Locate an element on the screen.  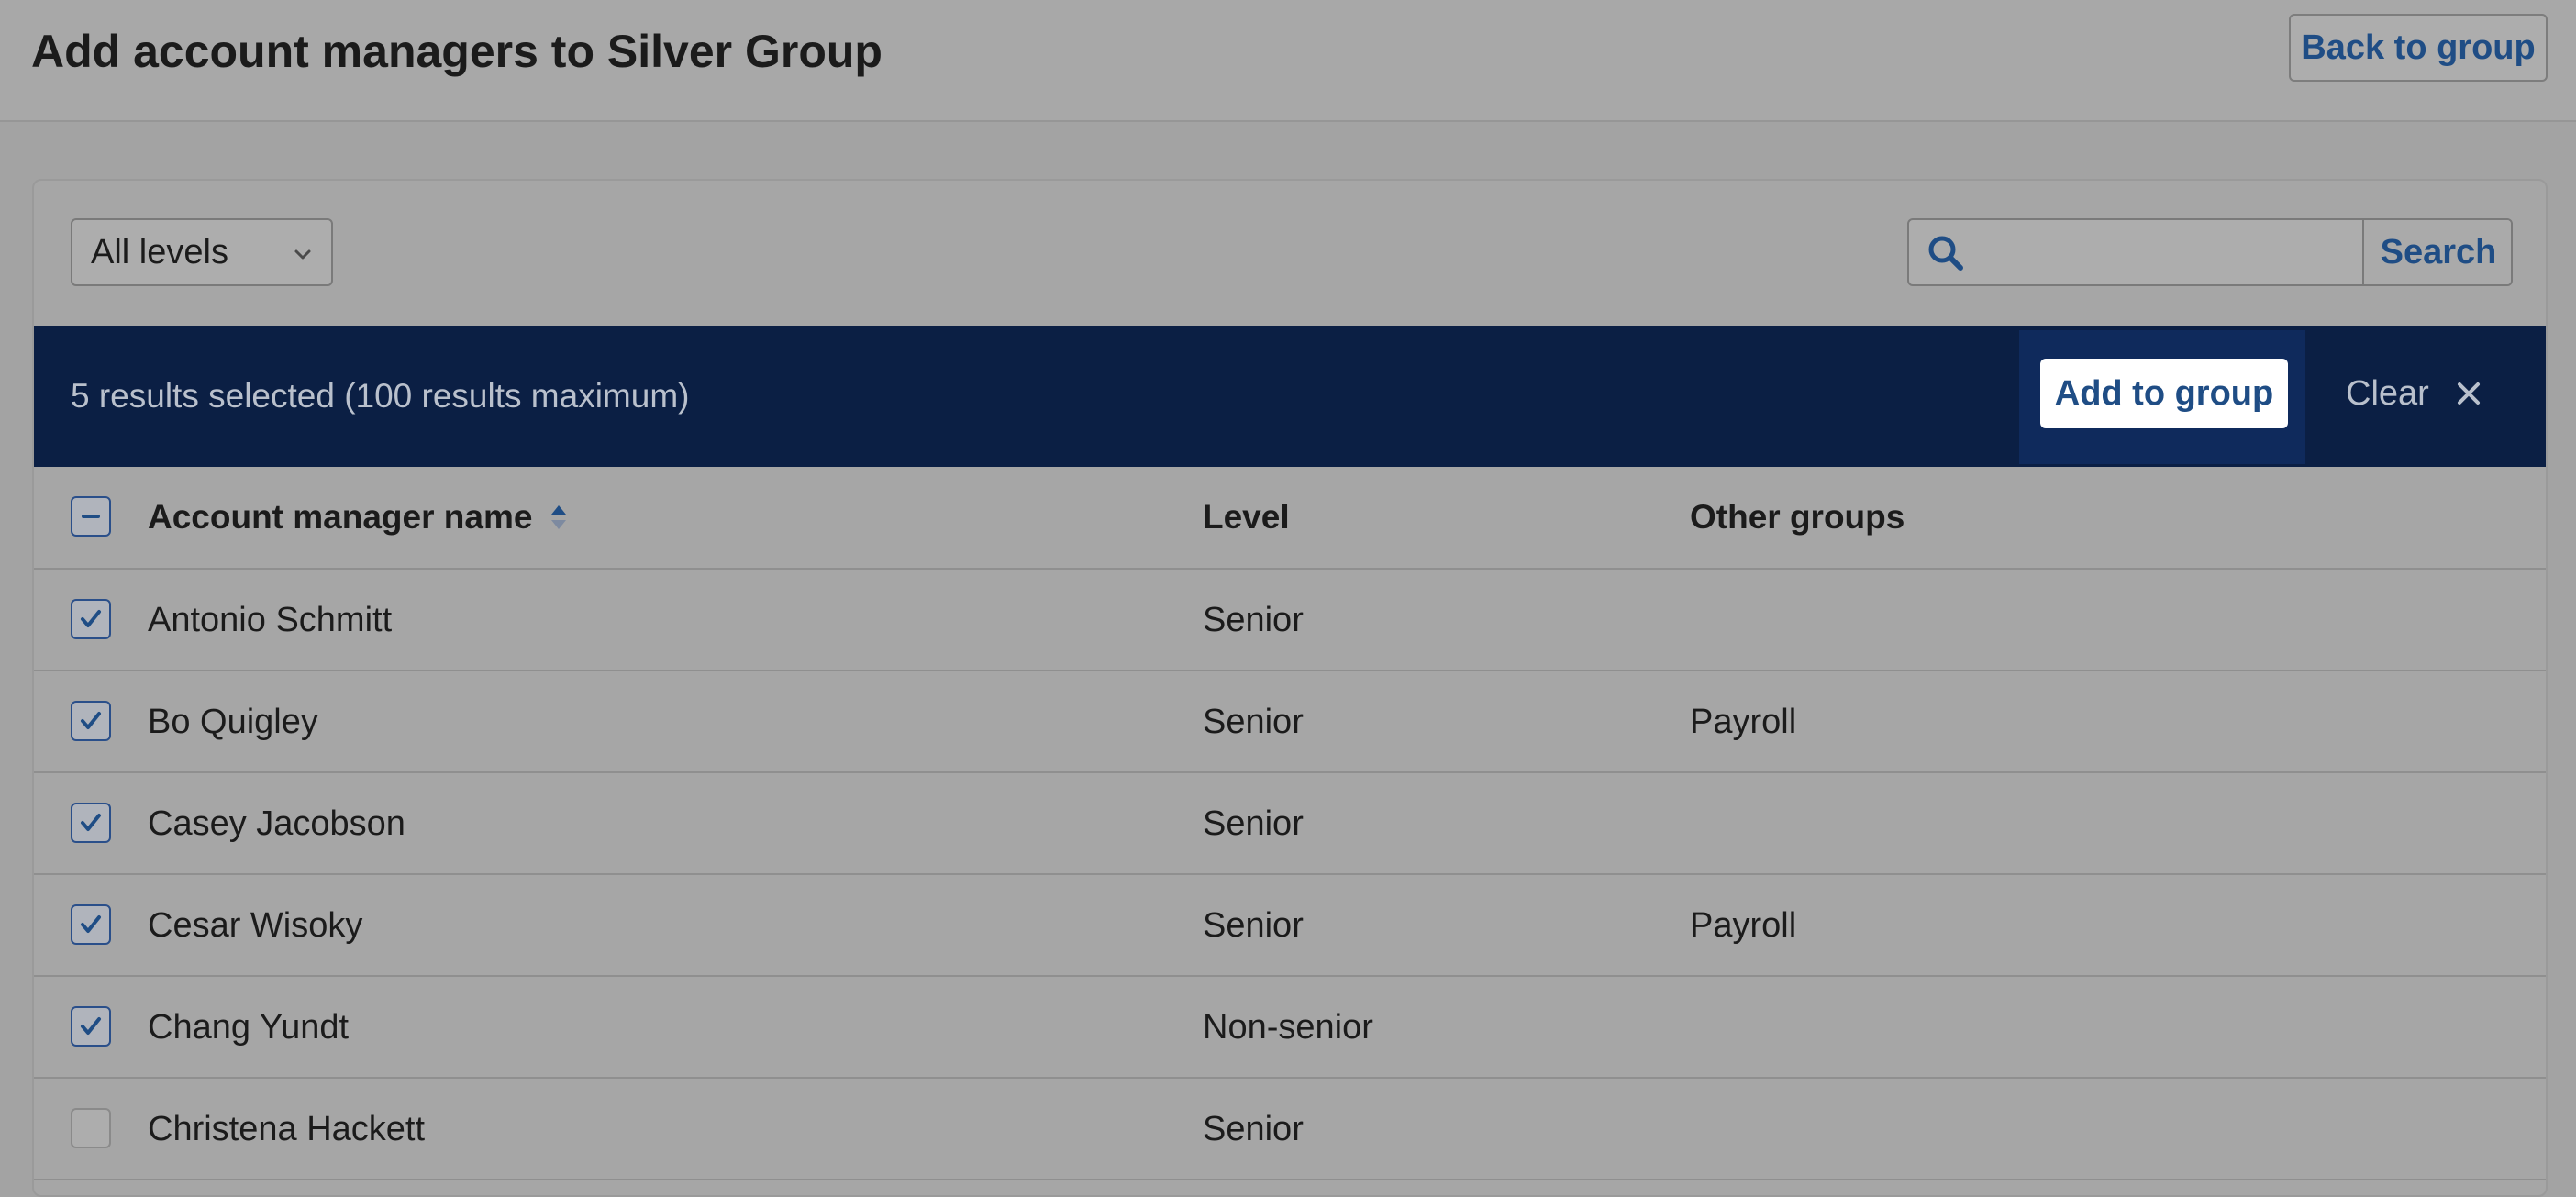
search-box: Search is located at coordinates (2210, 252).